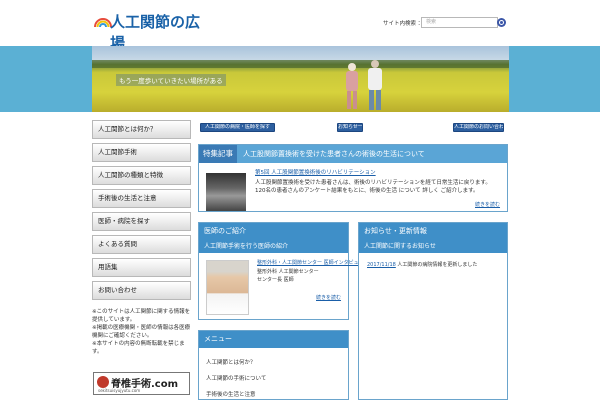  Describe the element at coordinates (433, 246) in the screenshot. I see `news-panel-subtitle: 人工関節に関するお知らせ` at that location.